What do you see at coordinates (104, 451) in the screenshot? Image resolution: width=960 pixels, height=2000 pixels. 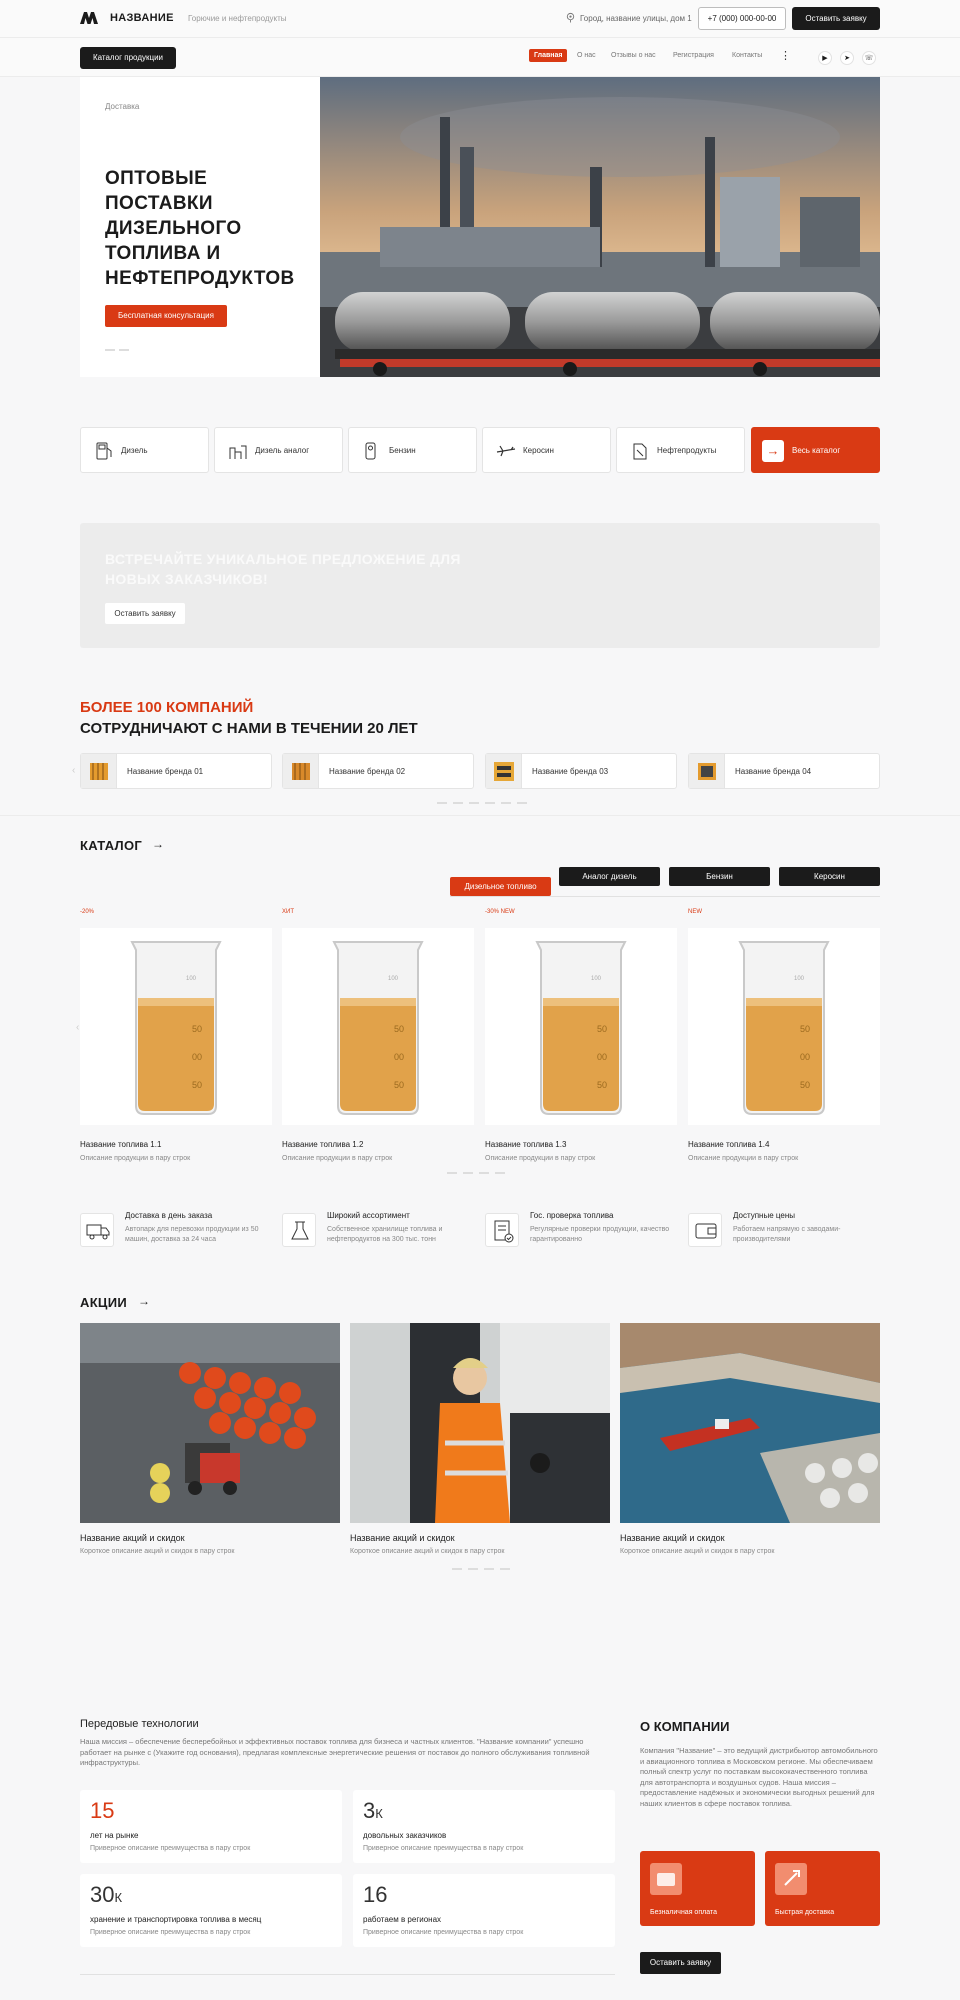 I see `fuel-pump-icon` at bounding box center [104, 451].